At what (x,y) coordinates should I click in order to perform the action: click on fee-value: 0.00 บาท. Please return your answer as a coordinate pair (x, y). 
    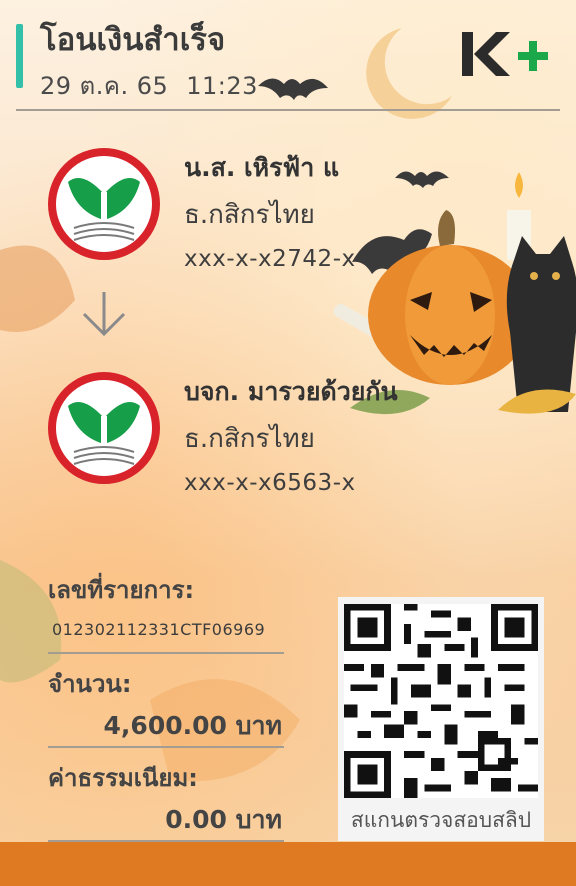
    Looking at the image, I should click on (223, 819).